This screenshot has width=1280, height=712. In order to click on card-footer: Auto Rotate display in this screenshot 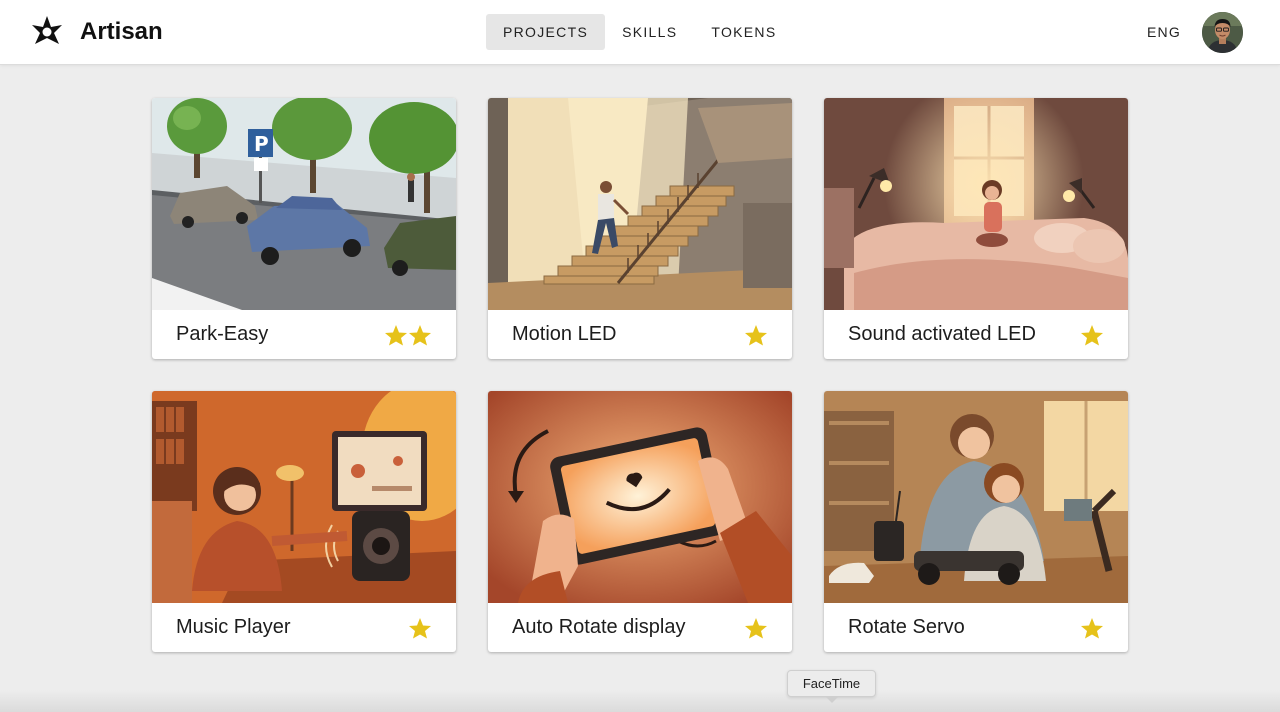, I will do `click(640, 627)`.